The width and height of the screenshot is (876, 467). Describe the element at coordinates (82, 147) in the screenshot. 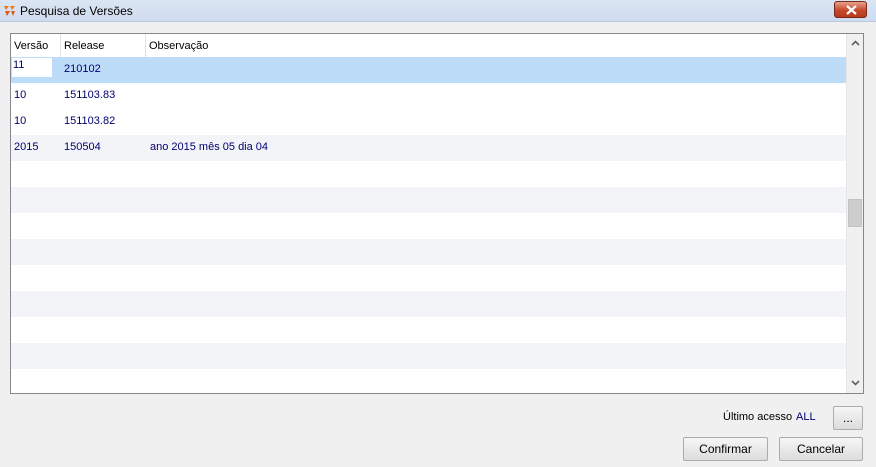

I see `cell-release: 150504` at that location.